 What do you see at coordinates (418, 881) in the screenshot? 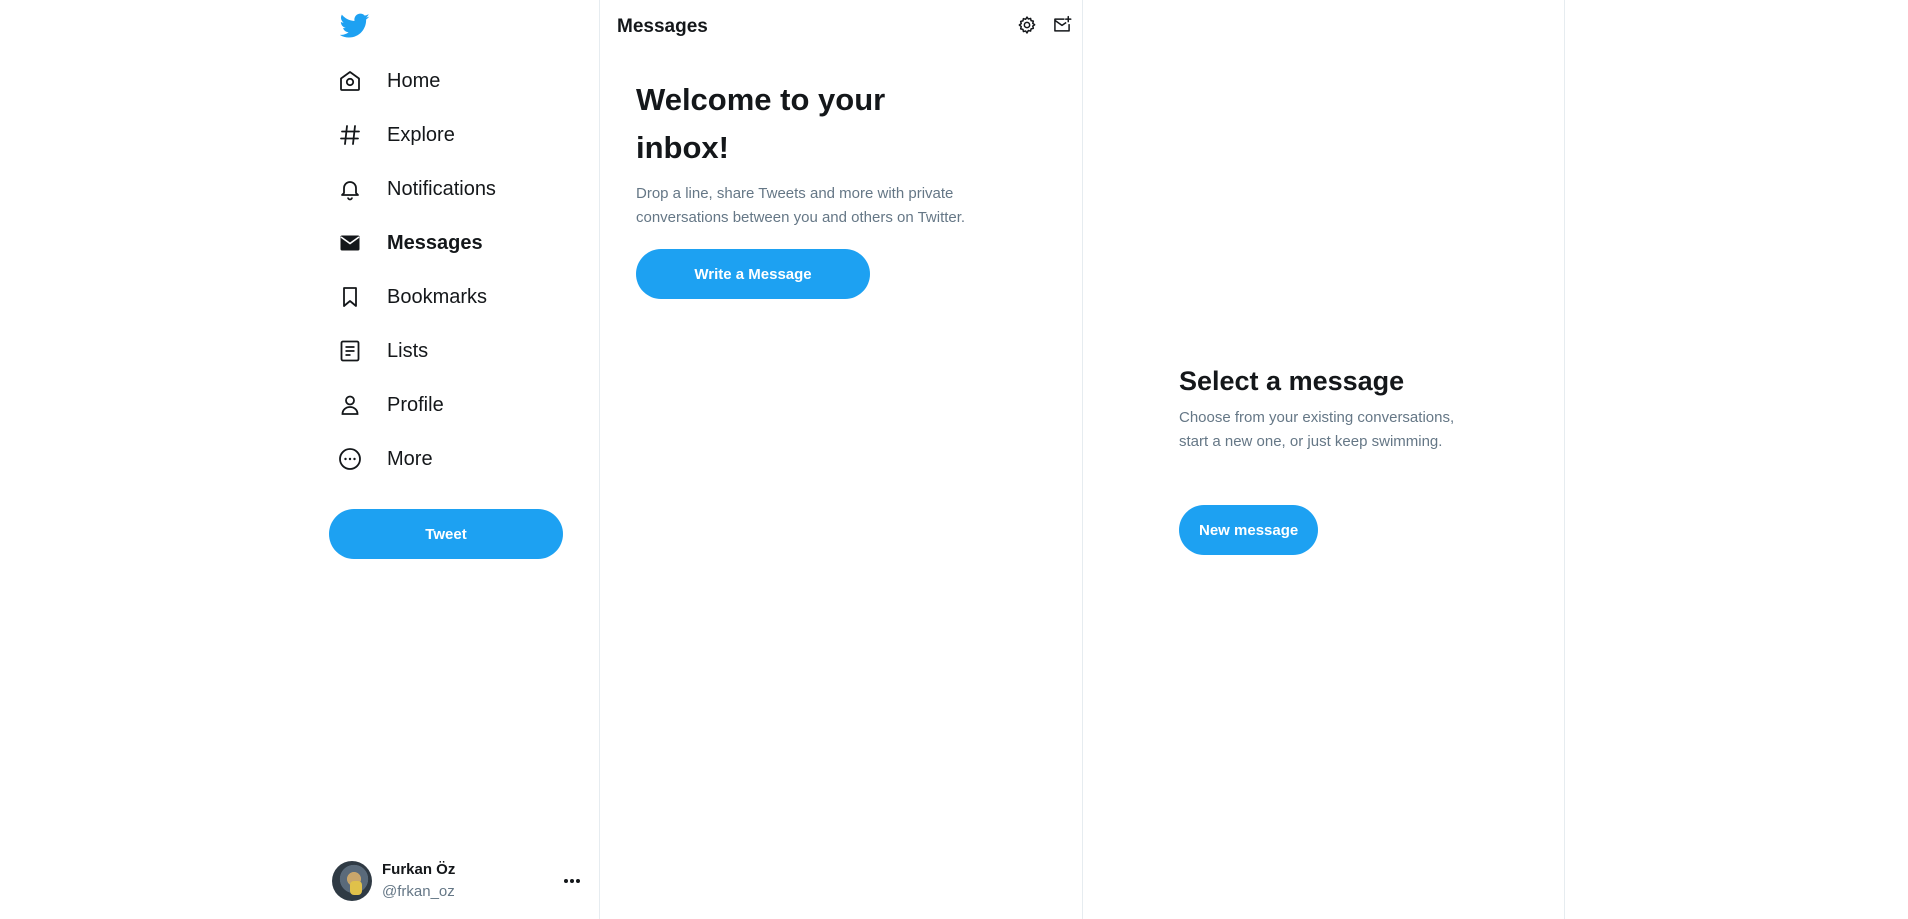
I see `account-info: Furkan Öz @frkan_oz` at bounding box center [418, 881].